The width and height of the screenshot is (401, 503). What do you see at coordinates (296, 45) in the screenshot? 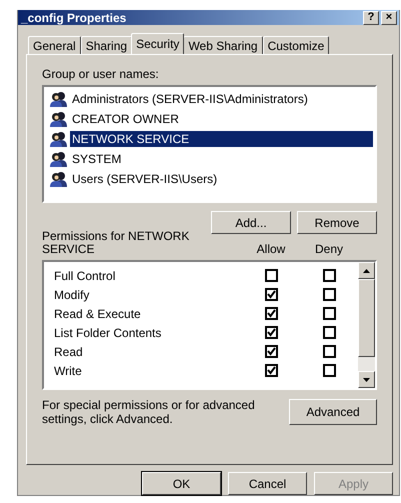
I see `tab: Customize` at bounding box center [296, 45].